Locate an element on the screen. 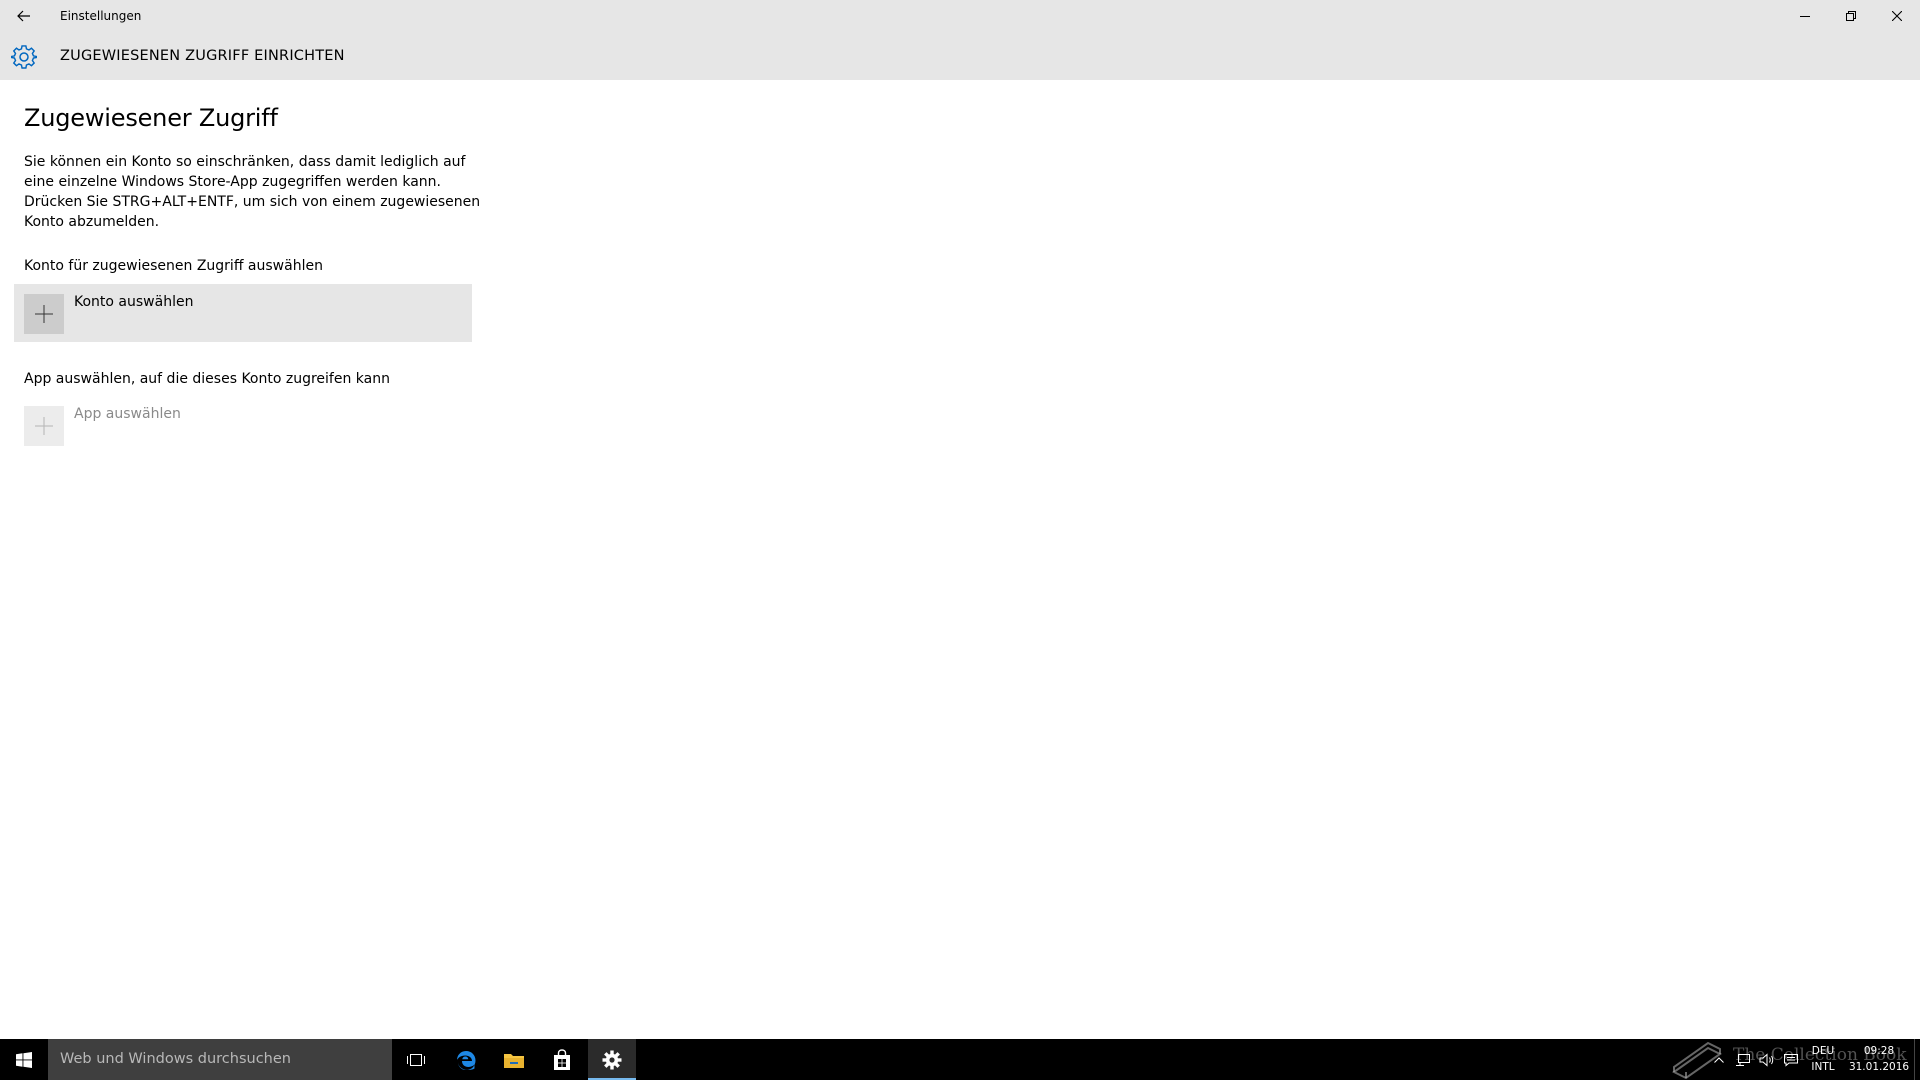 The height and width of the screenshot is (1080, 1920). volume-button is located at coordinates (1767, 1059).